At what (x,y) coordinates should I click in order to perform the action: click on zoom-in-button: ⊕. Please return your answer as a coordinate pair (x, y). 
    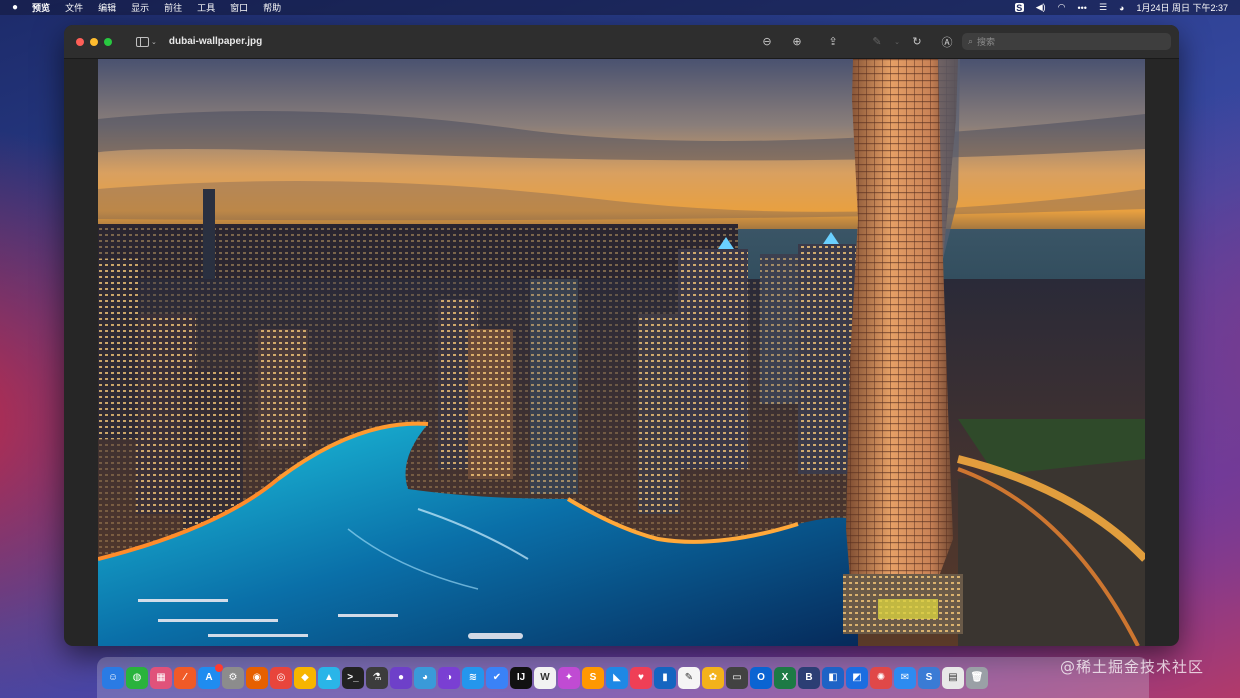
    Looking at the image, I should click on (797, 41).